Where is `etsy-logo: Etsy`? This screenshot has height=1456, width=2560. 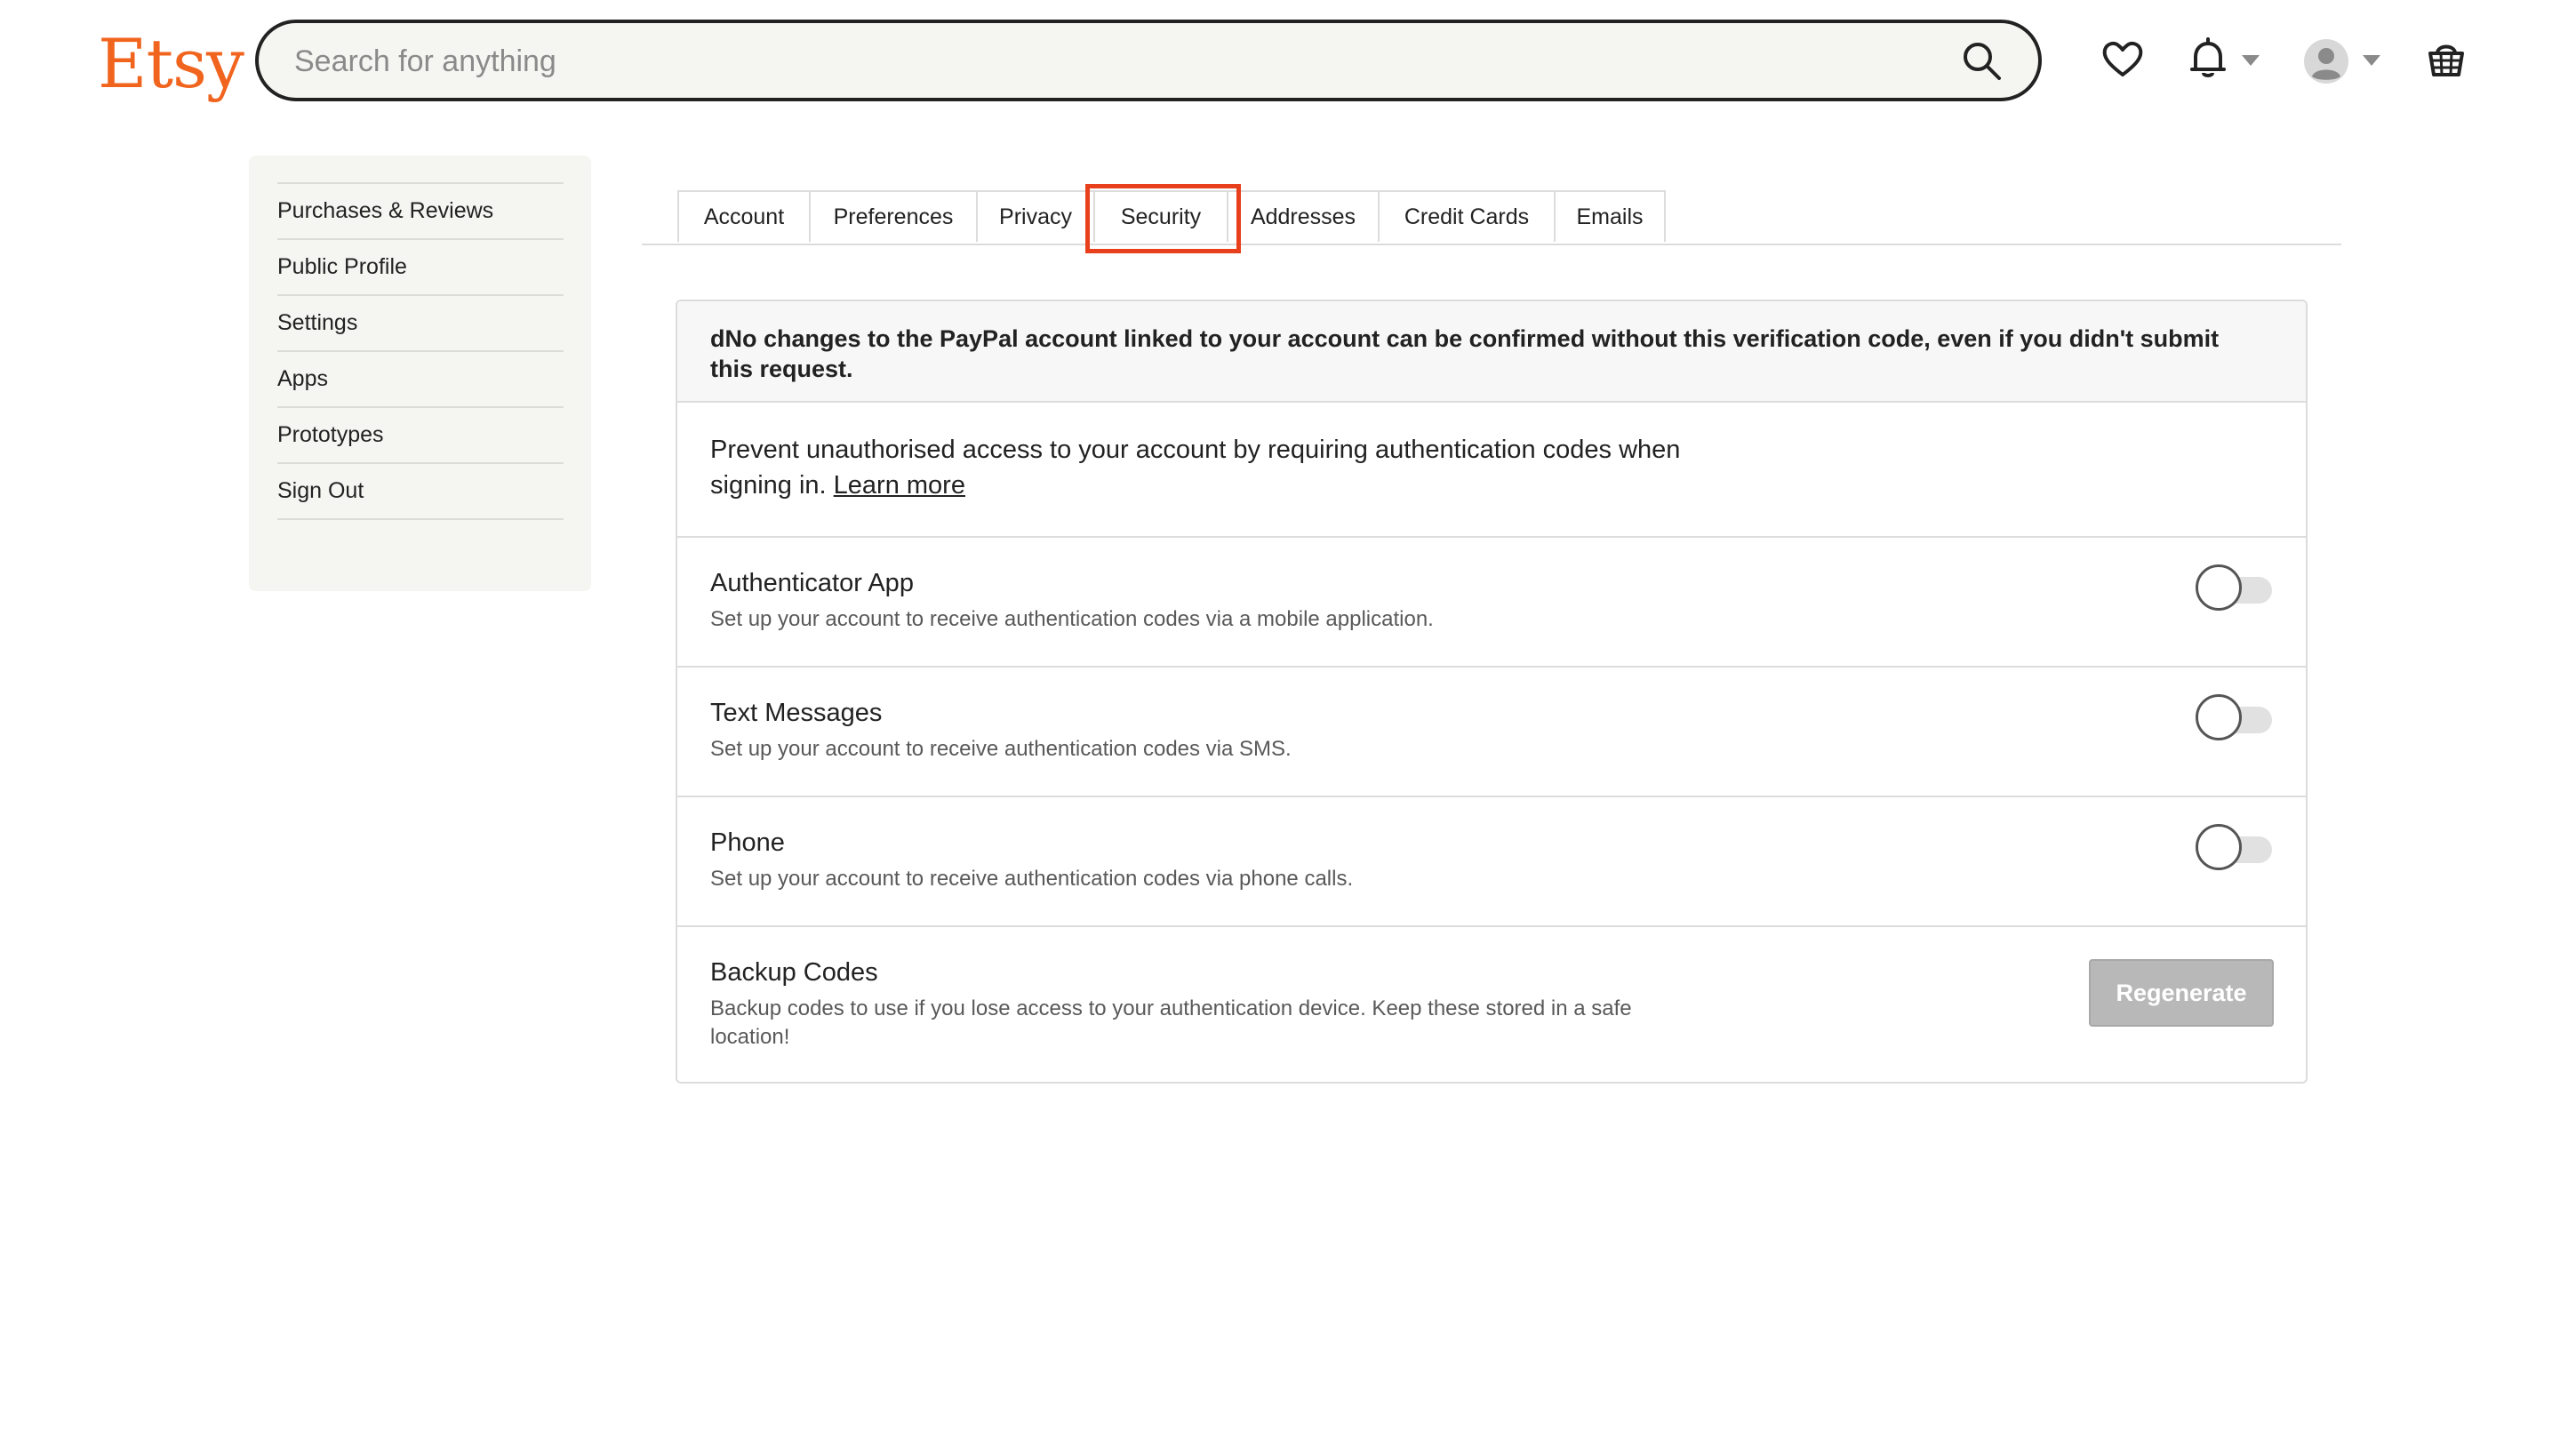
etsy-logo: Etsy is located at coordinates (171, 64).